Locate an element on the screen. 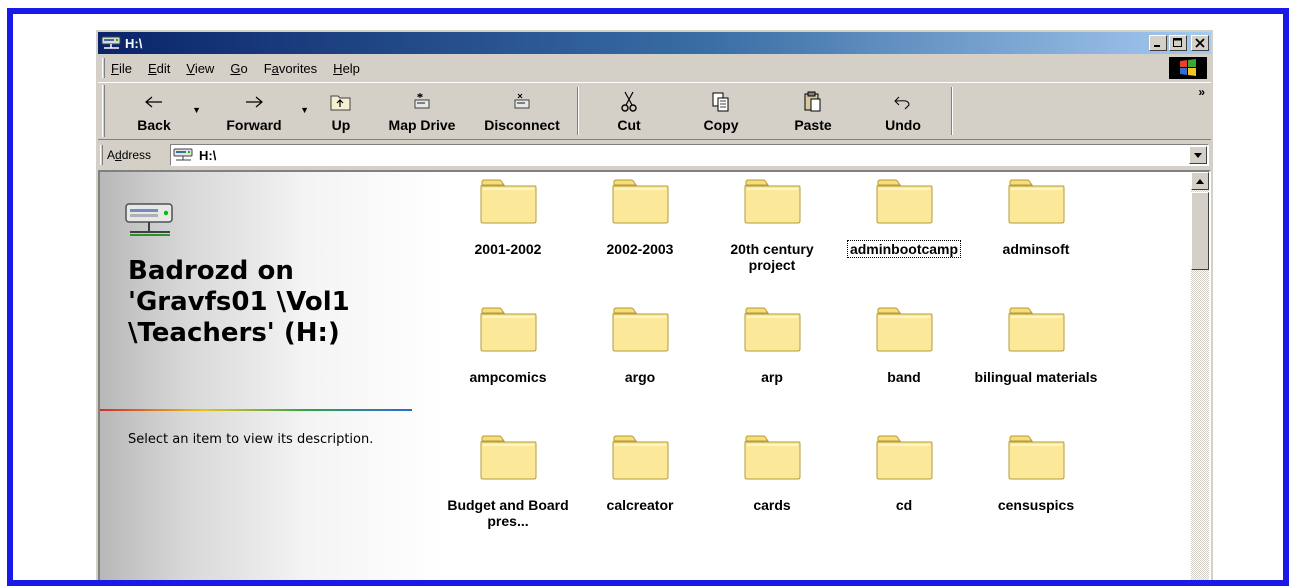 The image size is (1294, 588). toolbar-grip is located at coordinates (103, 111).